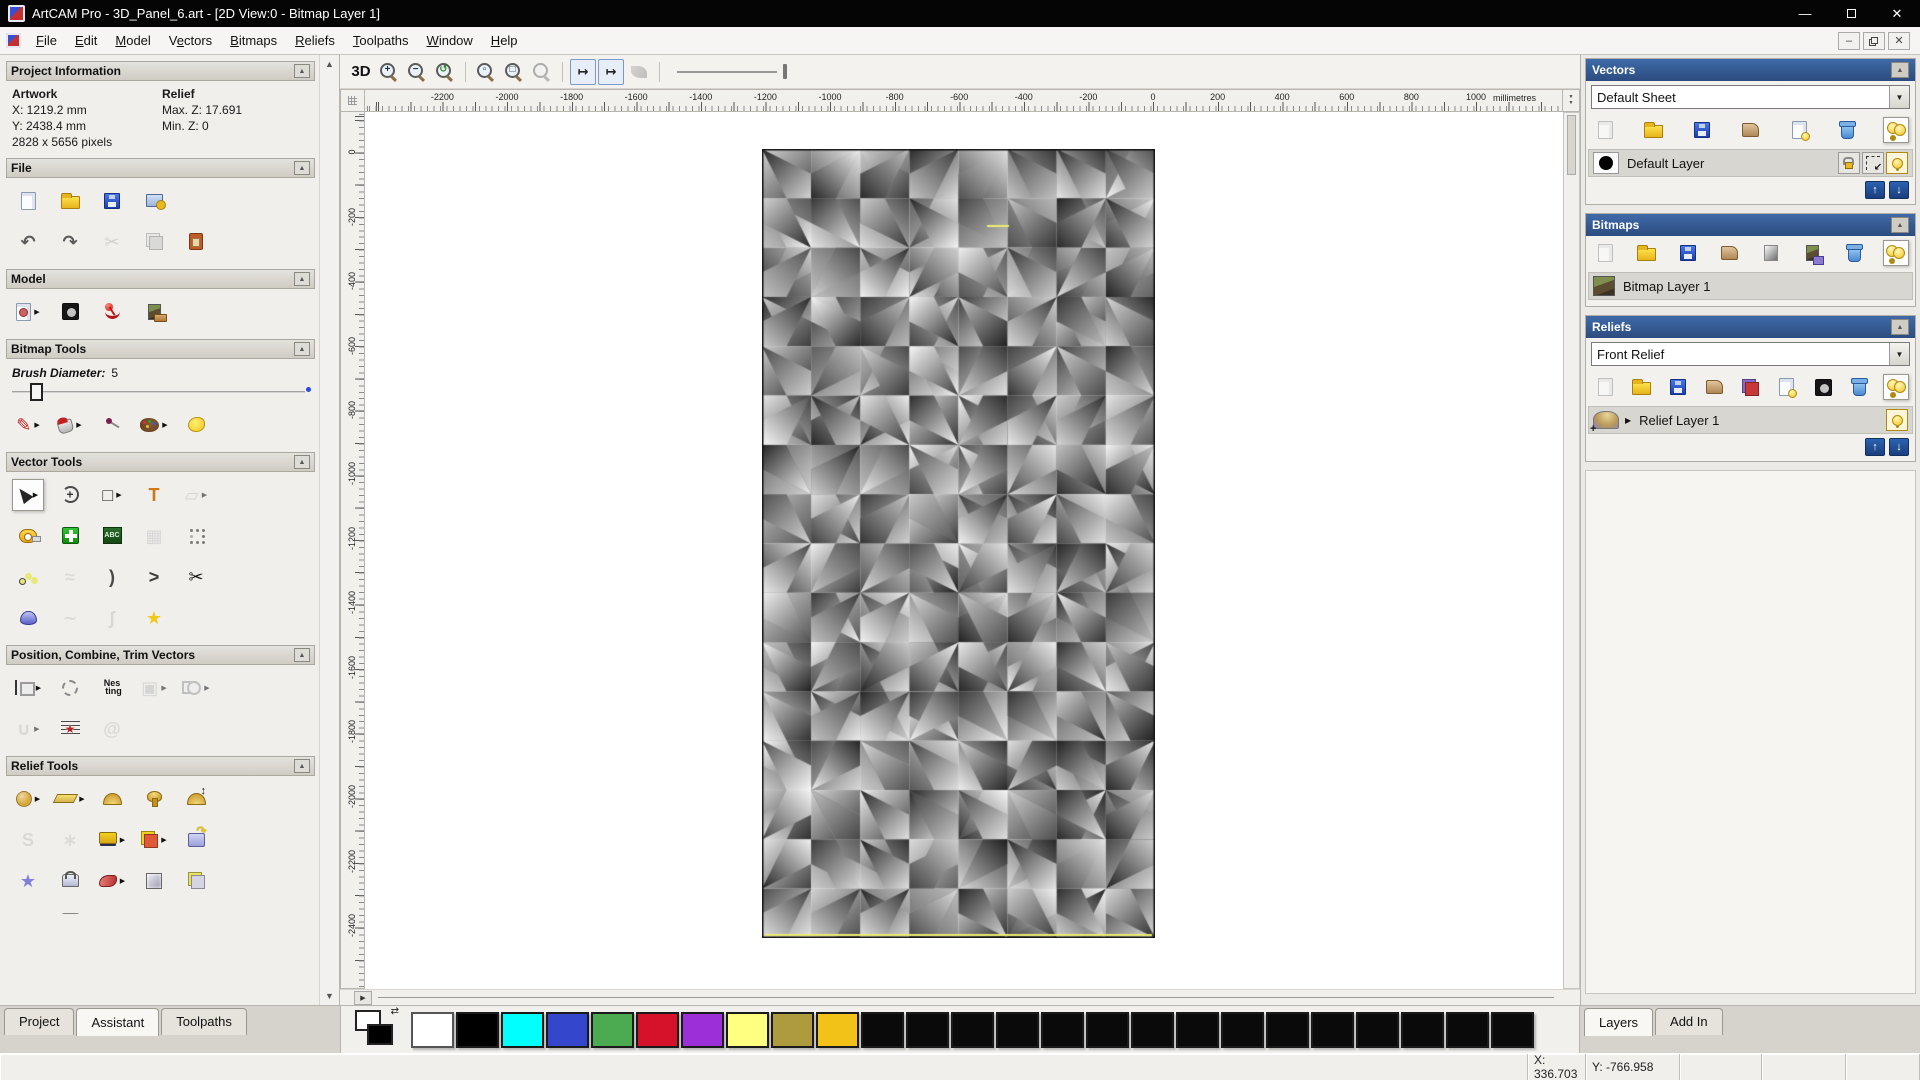 This screenshot has width=1920, height=1080. Describe the element at coordinates (1730, 253) in the screenshot. I see `merge-bitmap-layers` at that location.